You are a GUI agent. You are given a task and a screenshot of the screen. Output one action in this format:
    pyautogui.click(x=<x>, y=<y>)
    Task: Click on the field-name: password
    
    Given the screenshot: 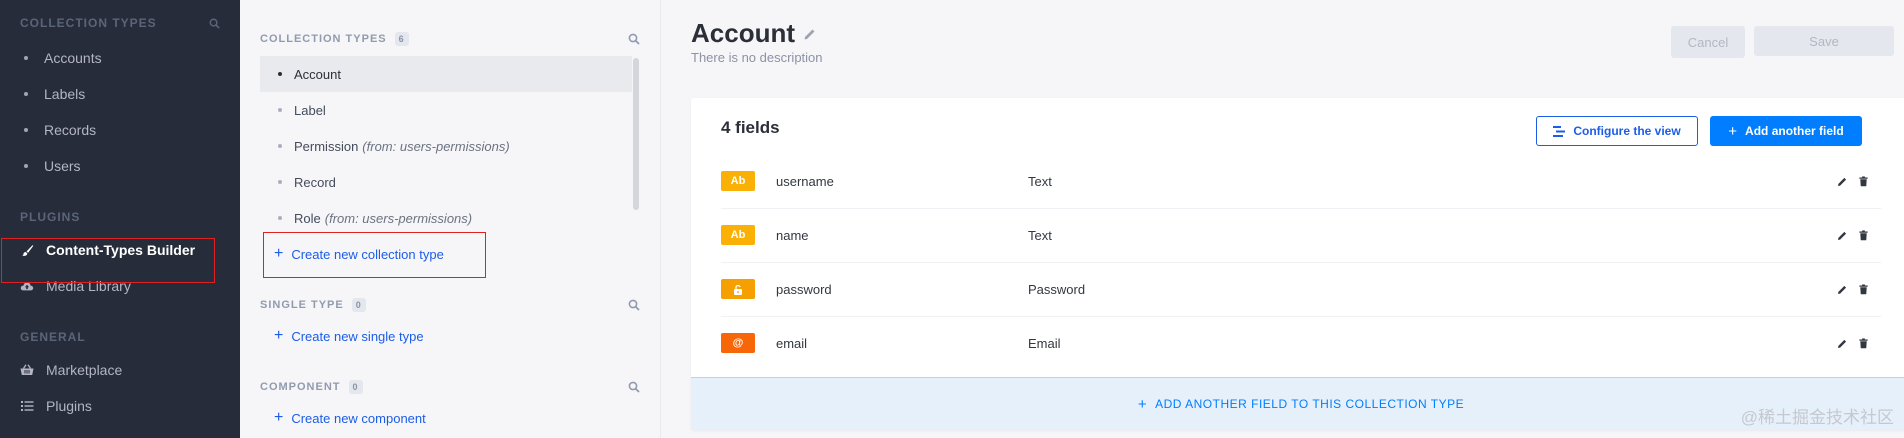 What is the action you would take?
    pyautogui.click(x=804, y=289)
    